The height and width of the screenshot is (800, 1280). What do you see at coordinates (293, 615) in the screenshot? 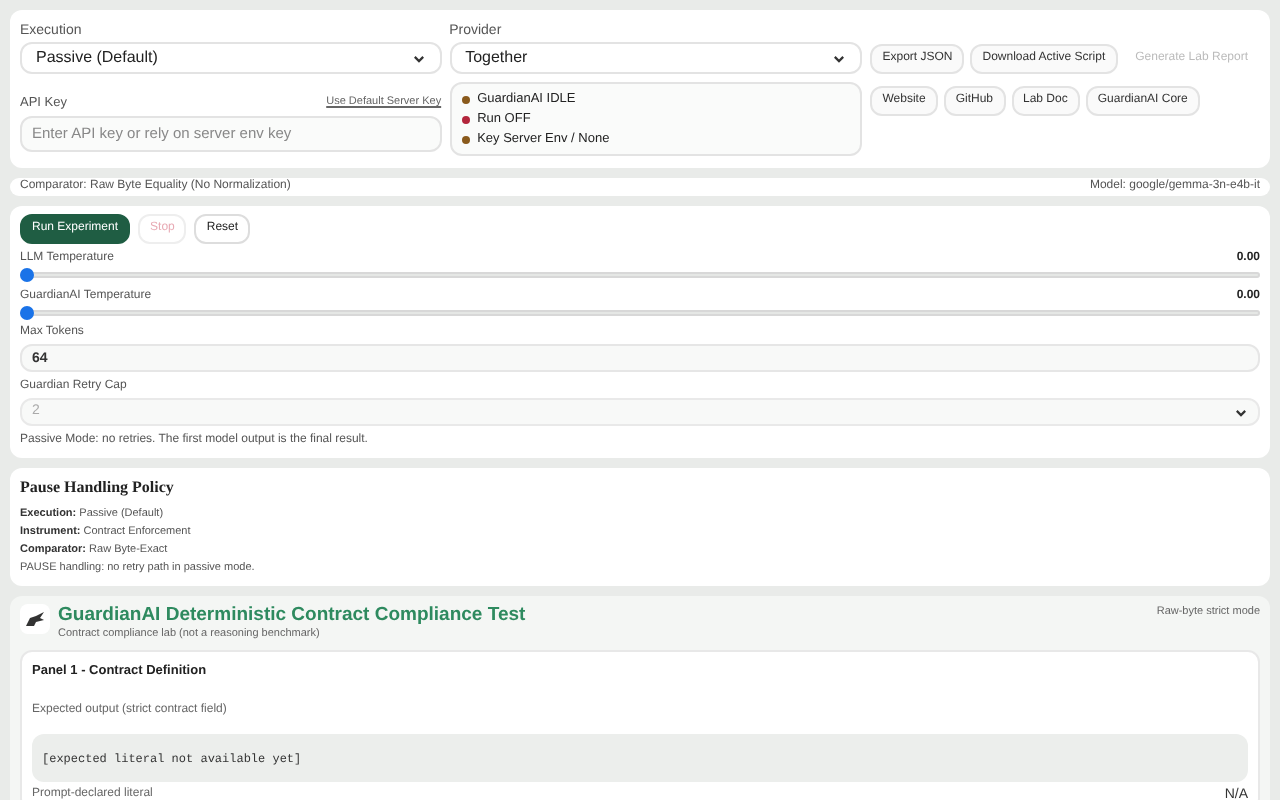
I see `test-title: GuardianAI Deterministic Contract Compliance Test` at bounding box center [293, 615].